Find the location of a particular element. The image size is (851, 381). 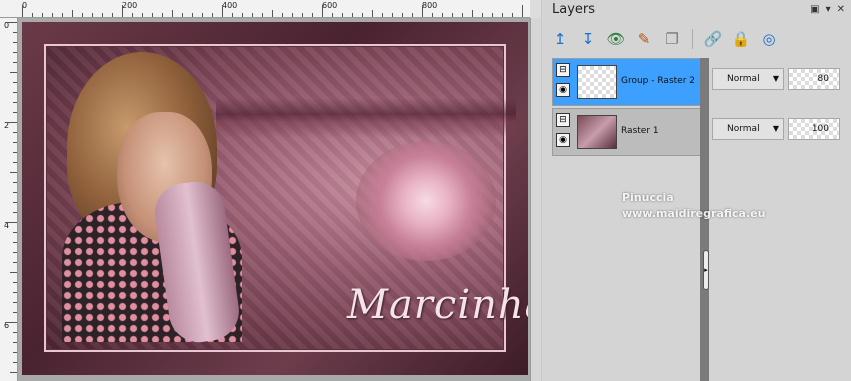

layer-thumbnail is located at coordinates (597, 132).